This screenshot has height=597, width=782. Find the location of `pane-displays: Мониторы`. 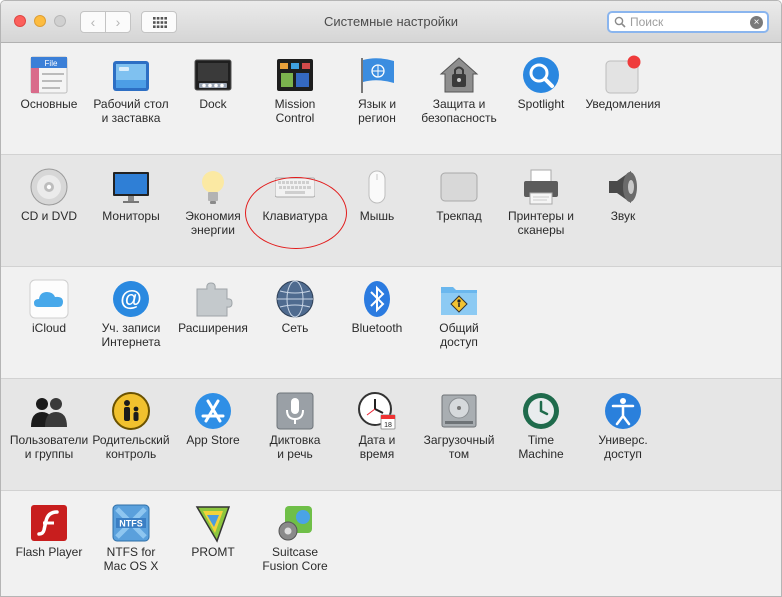

pane-displays: Мониторы is located at coordinates (131, 204).